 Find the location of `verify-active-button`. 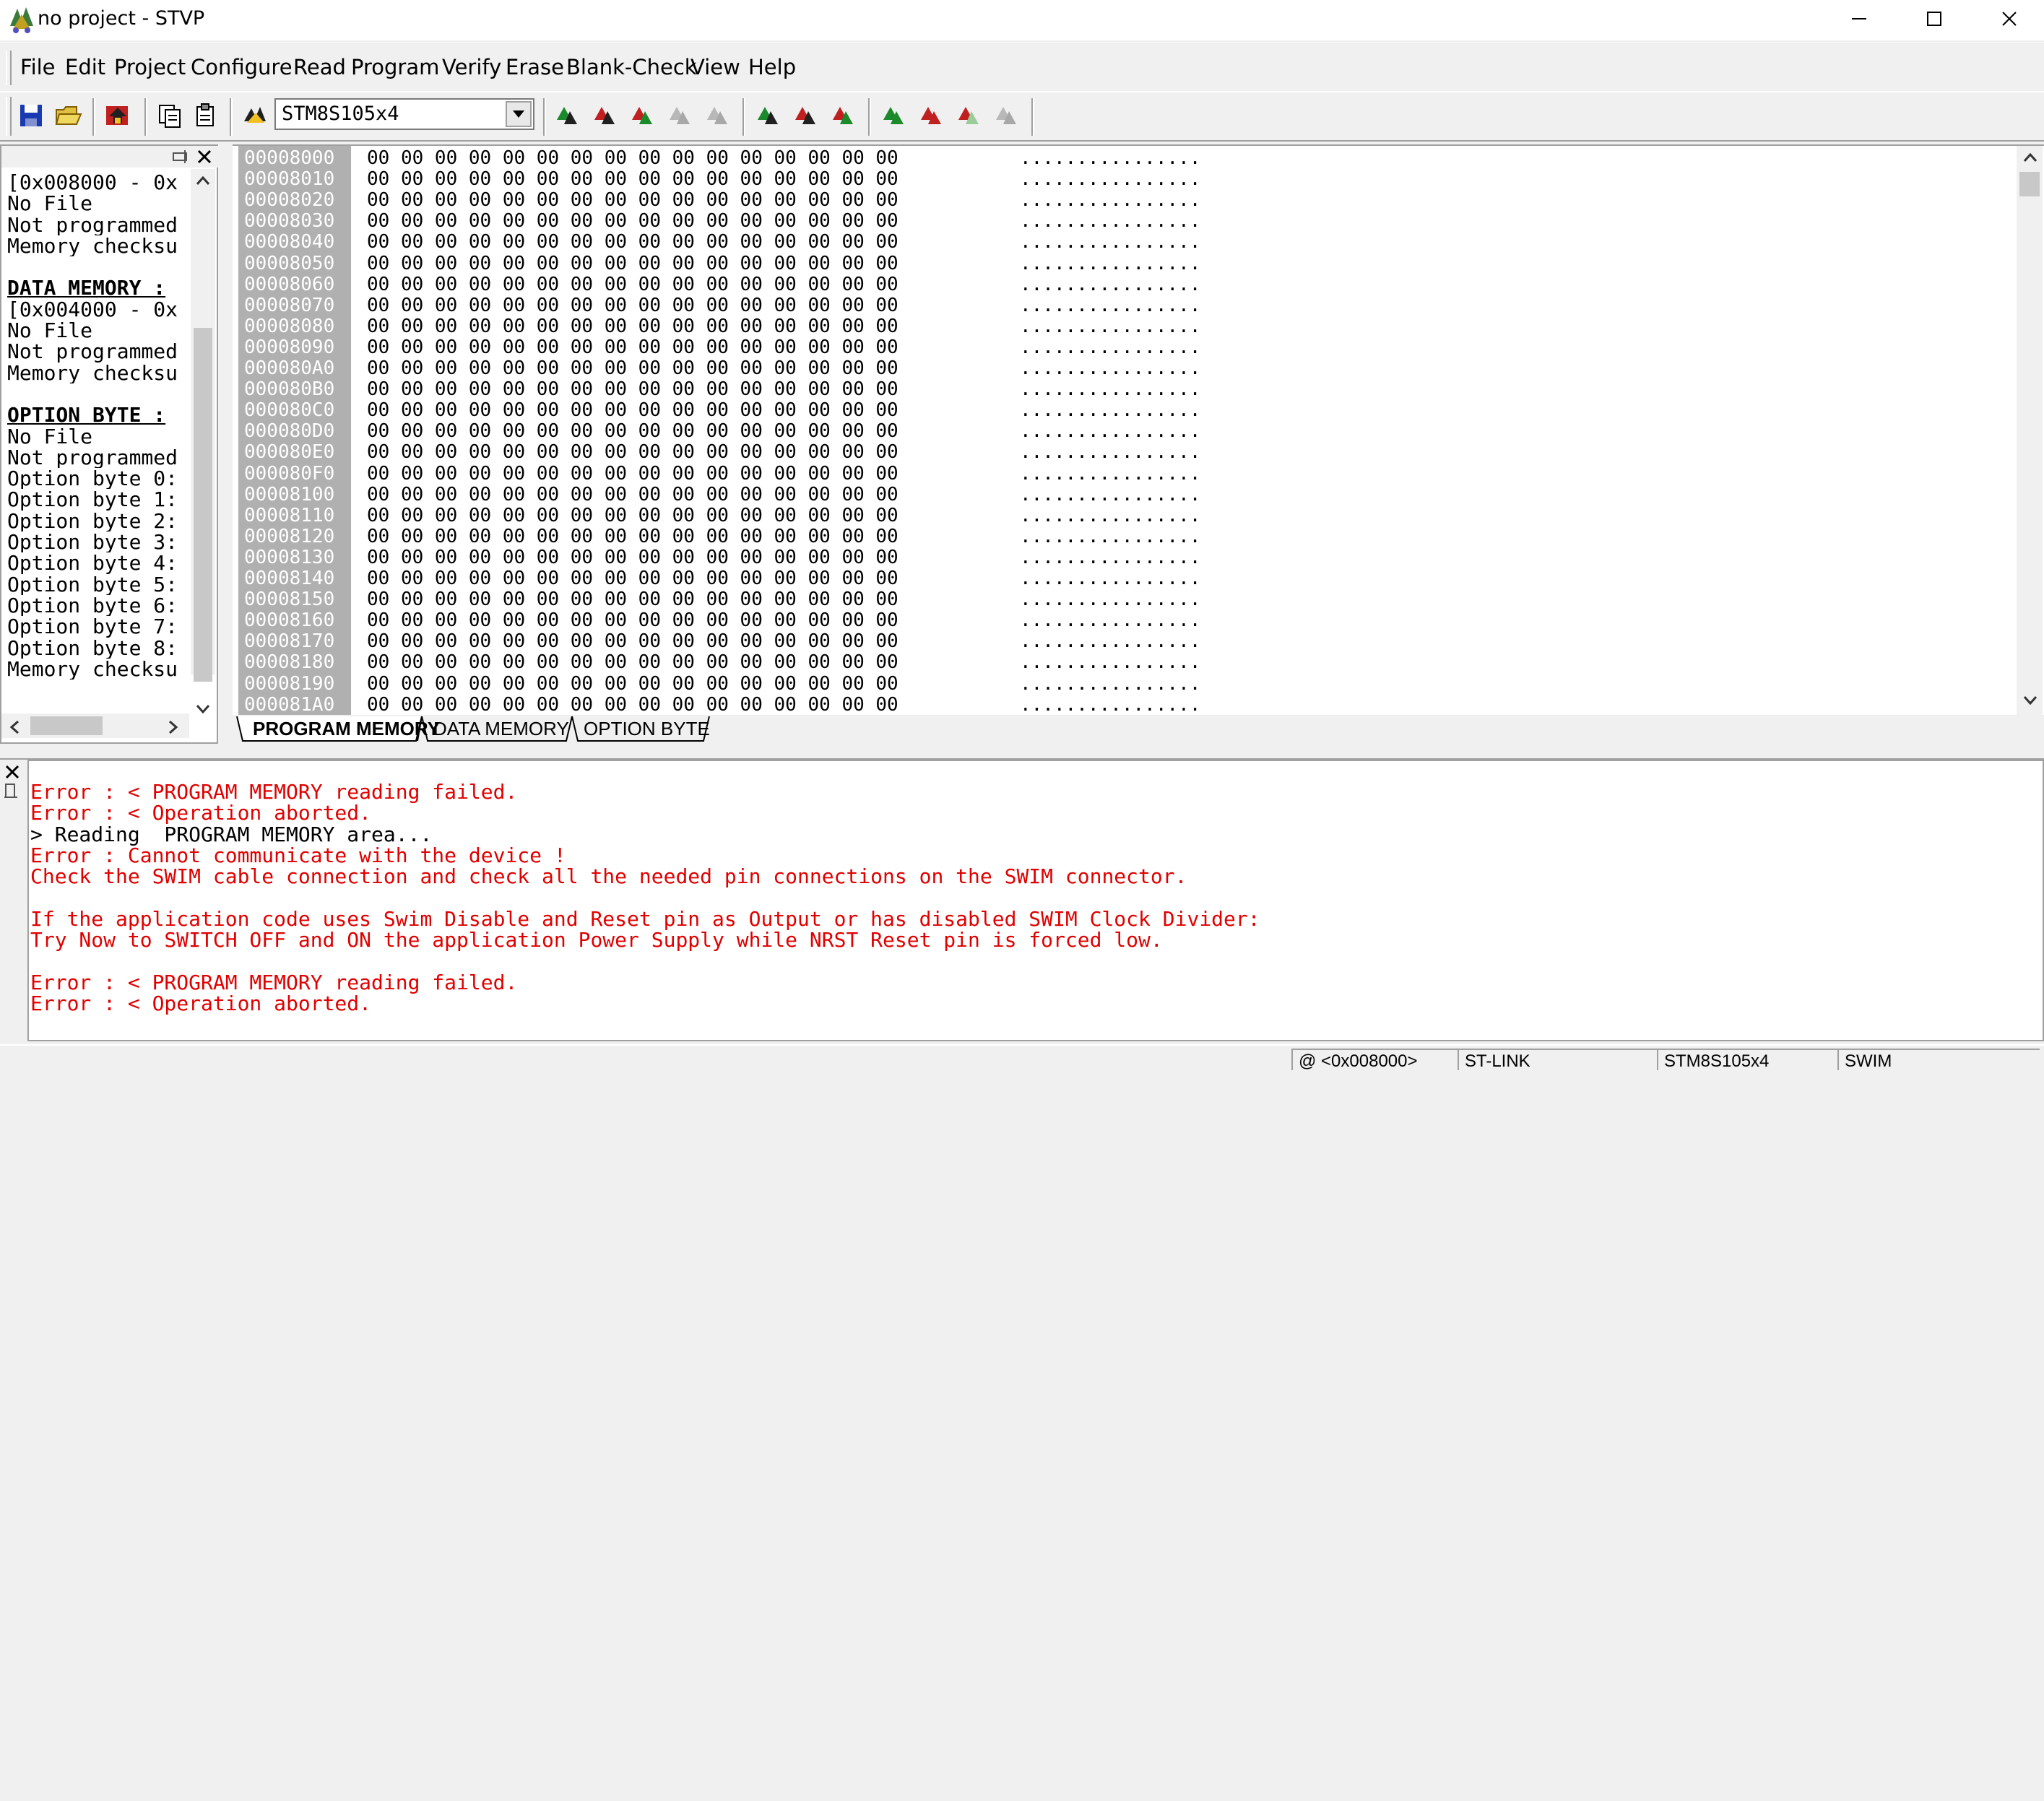

verify-active-button is located at coordinates (968, 116).